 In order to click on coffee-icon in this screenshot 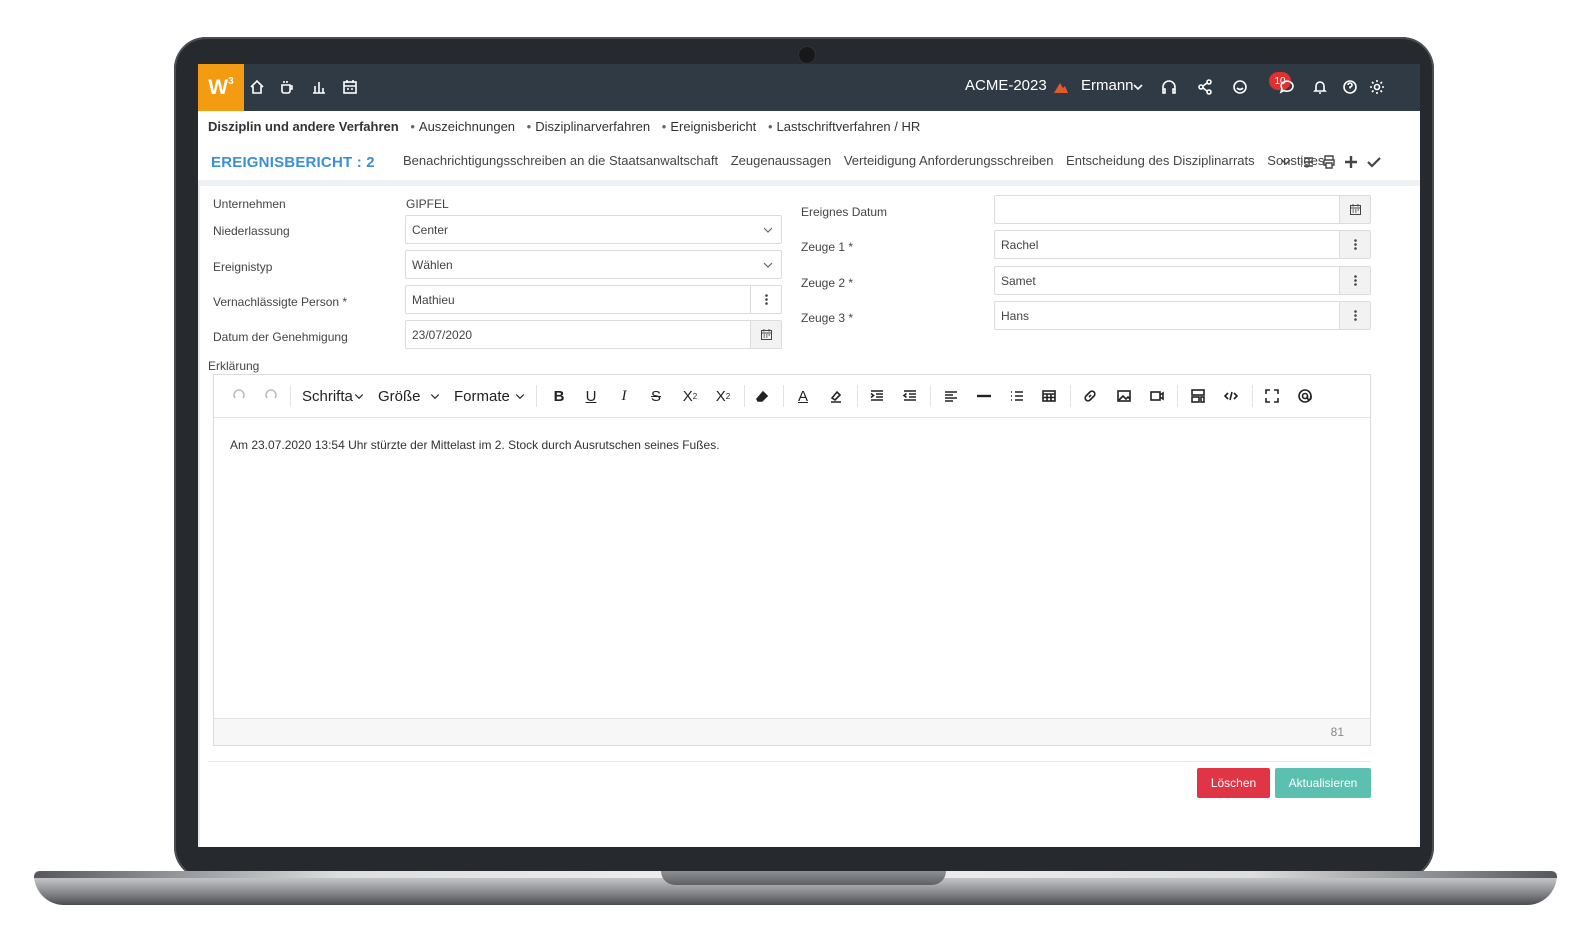, I will do `click(287, 87)`.